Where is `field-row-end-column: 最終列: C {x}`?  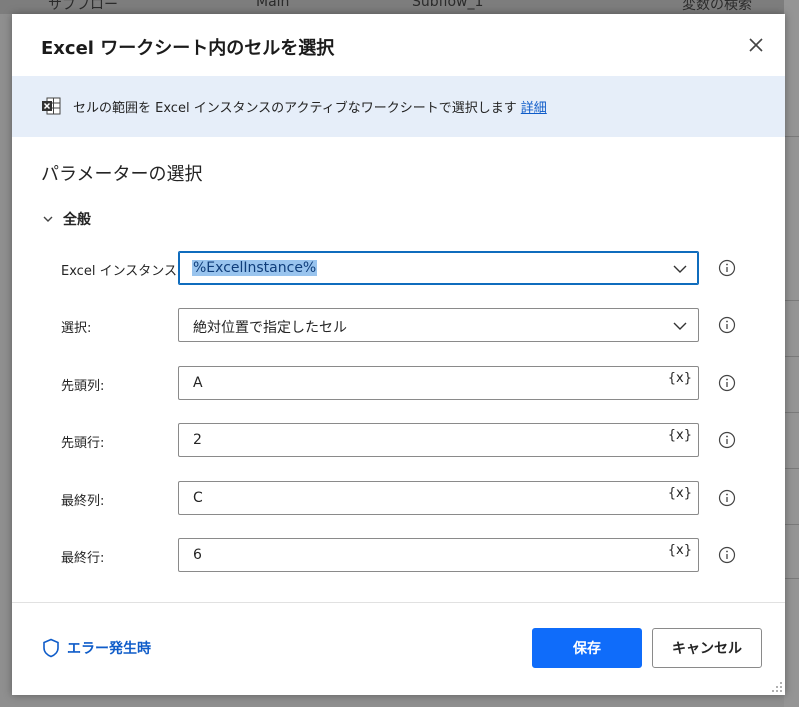
field-row-end-column: 最終列: C {x} is located at coordinates (398, 498).